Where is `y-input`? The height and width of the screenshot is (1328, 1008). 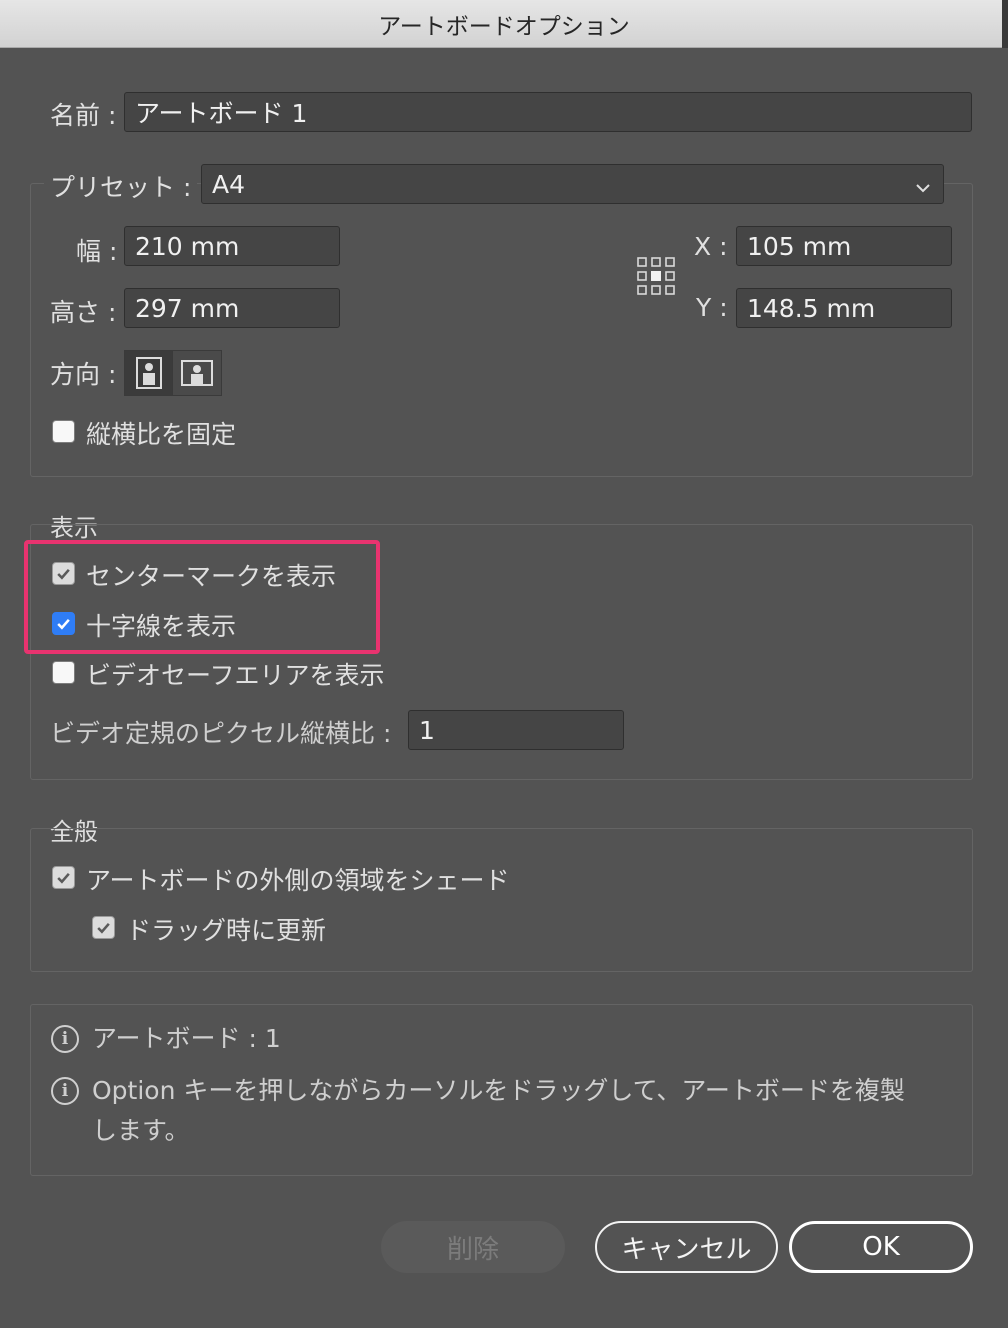
y-input is located at coordinates (844, 308).